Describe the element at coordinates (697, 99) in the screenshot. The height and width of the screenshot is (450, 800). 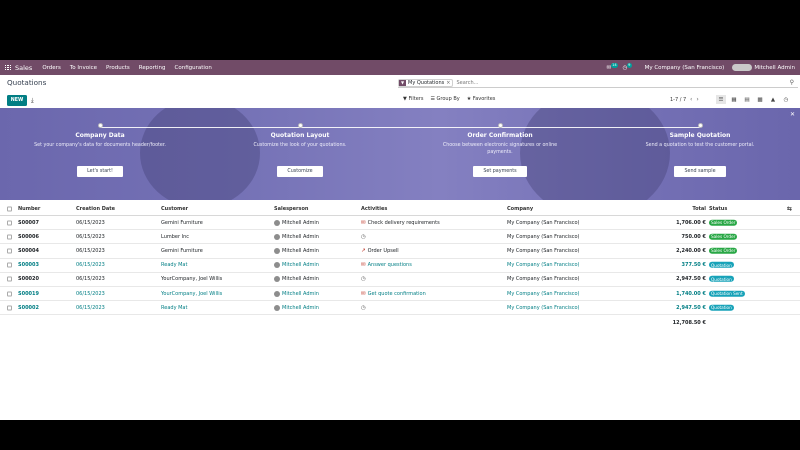
I see `next-page-icon: ›` at that location.